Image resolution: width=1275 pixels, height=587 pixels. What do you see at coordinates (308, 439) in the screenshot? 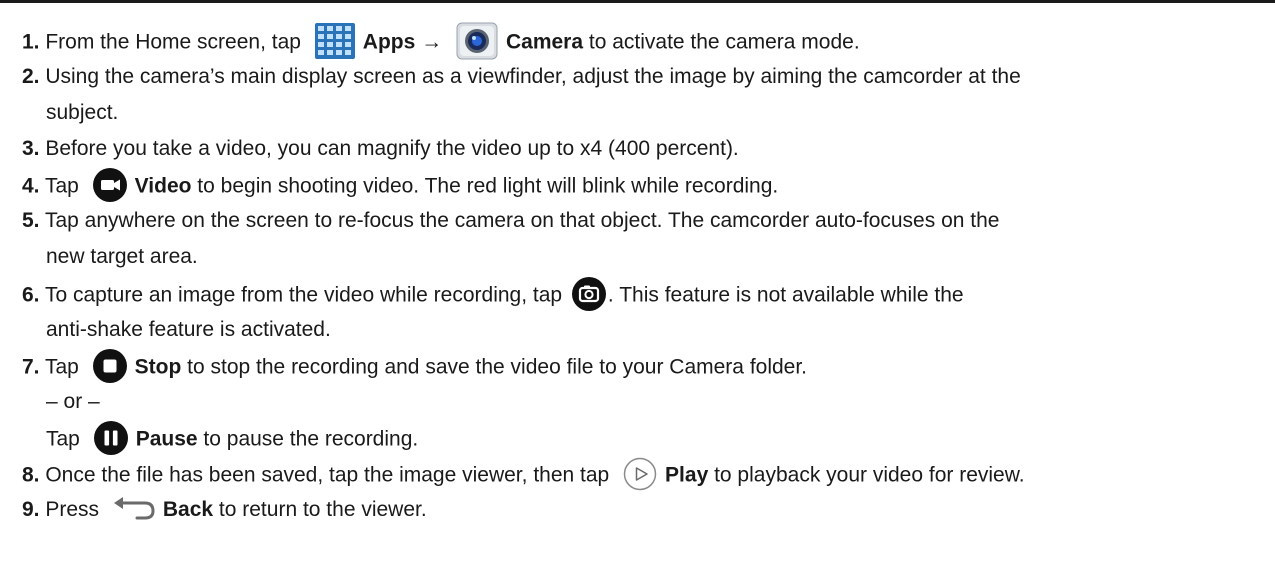
I see `step-text: to pause the recording.` at bounding box center [308, 439].